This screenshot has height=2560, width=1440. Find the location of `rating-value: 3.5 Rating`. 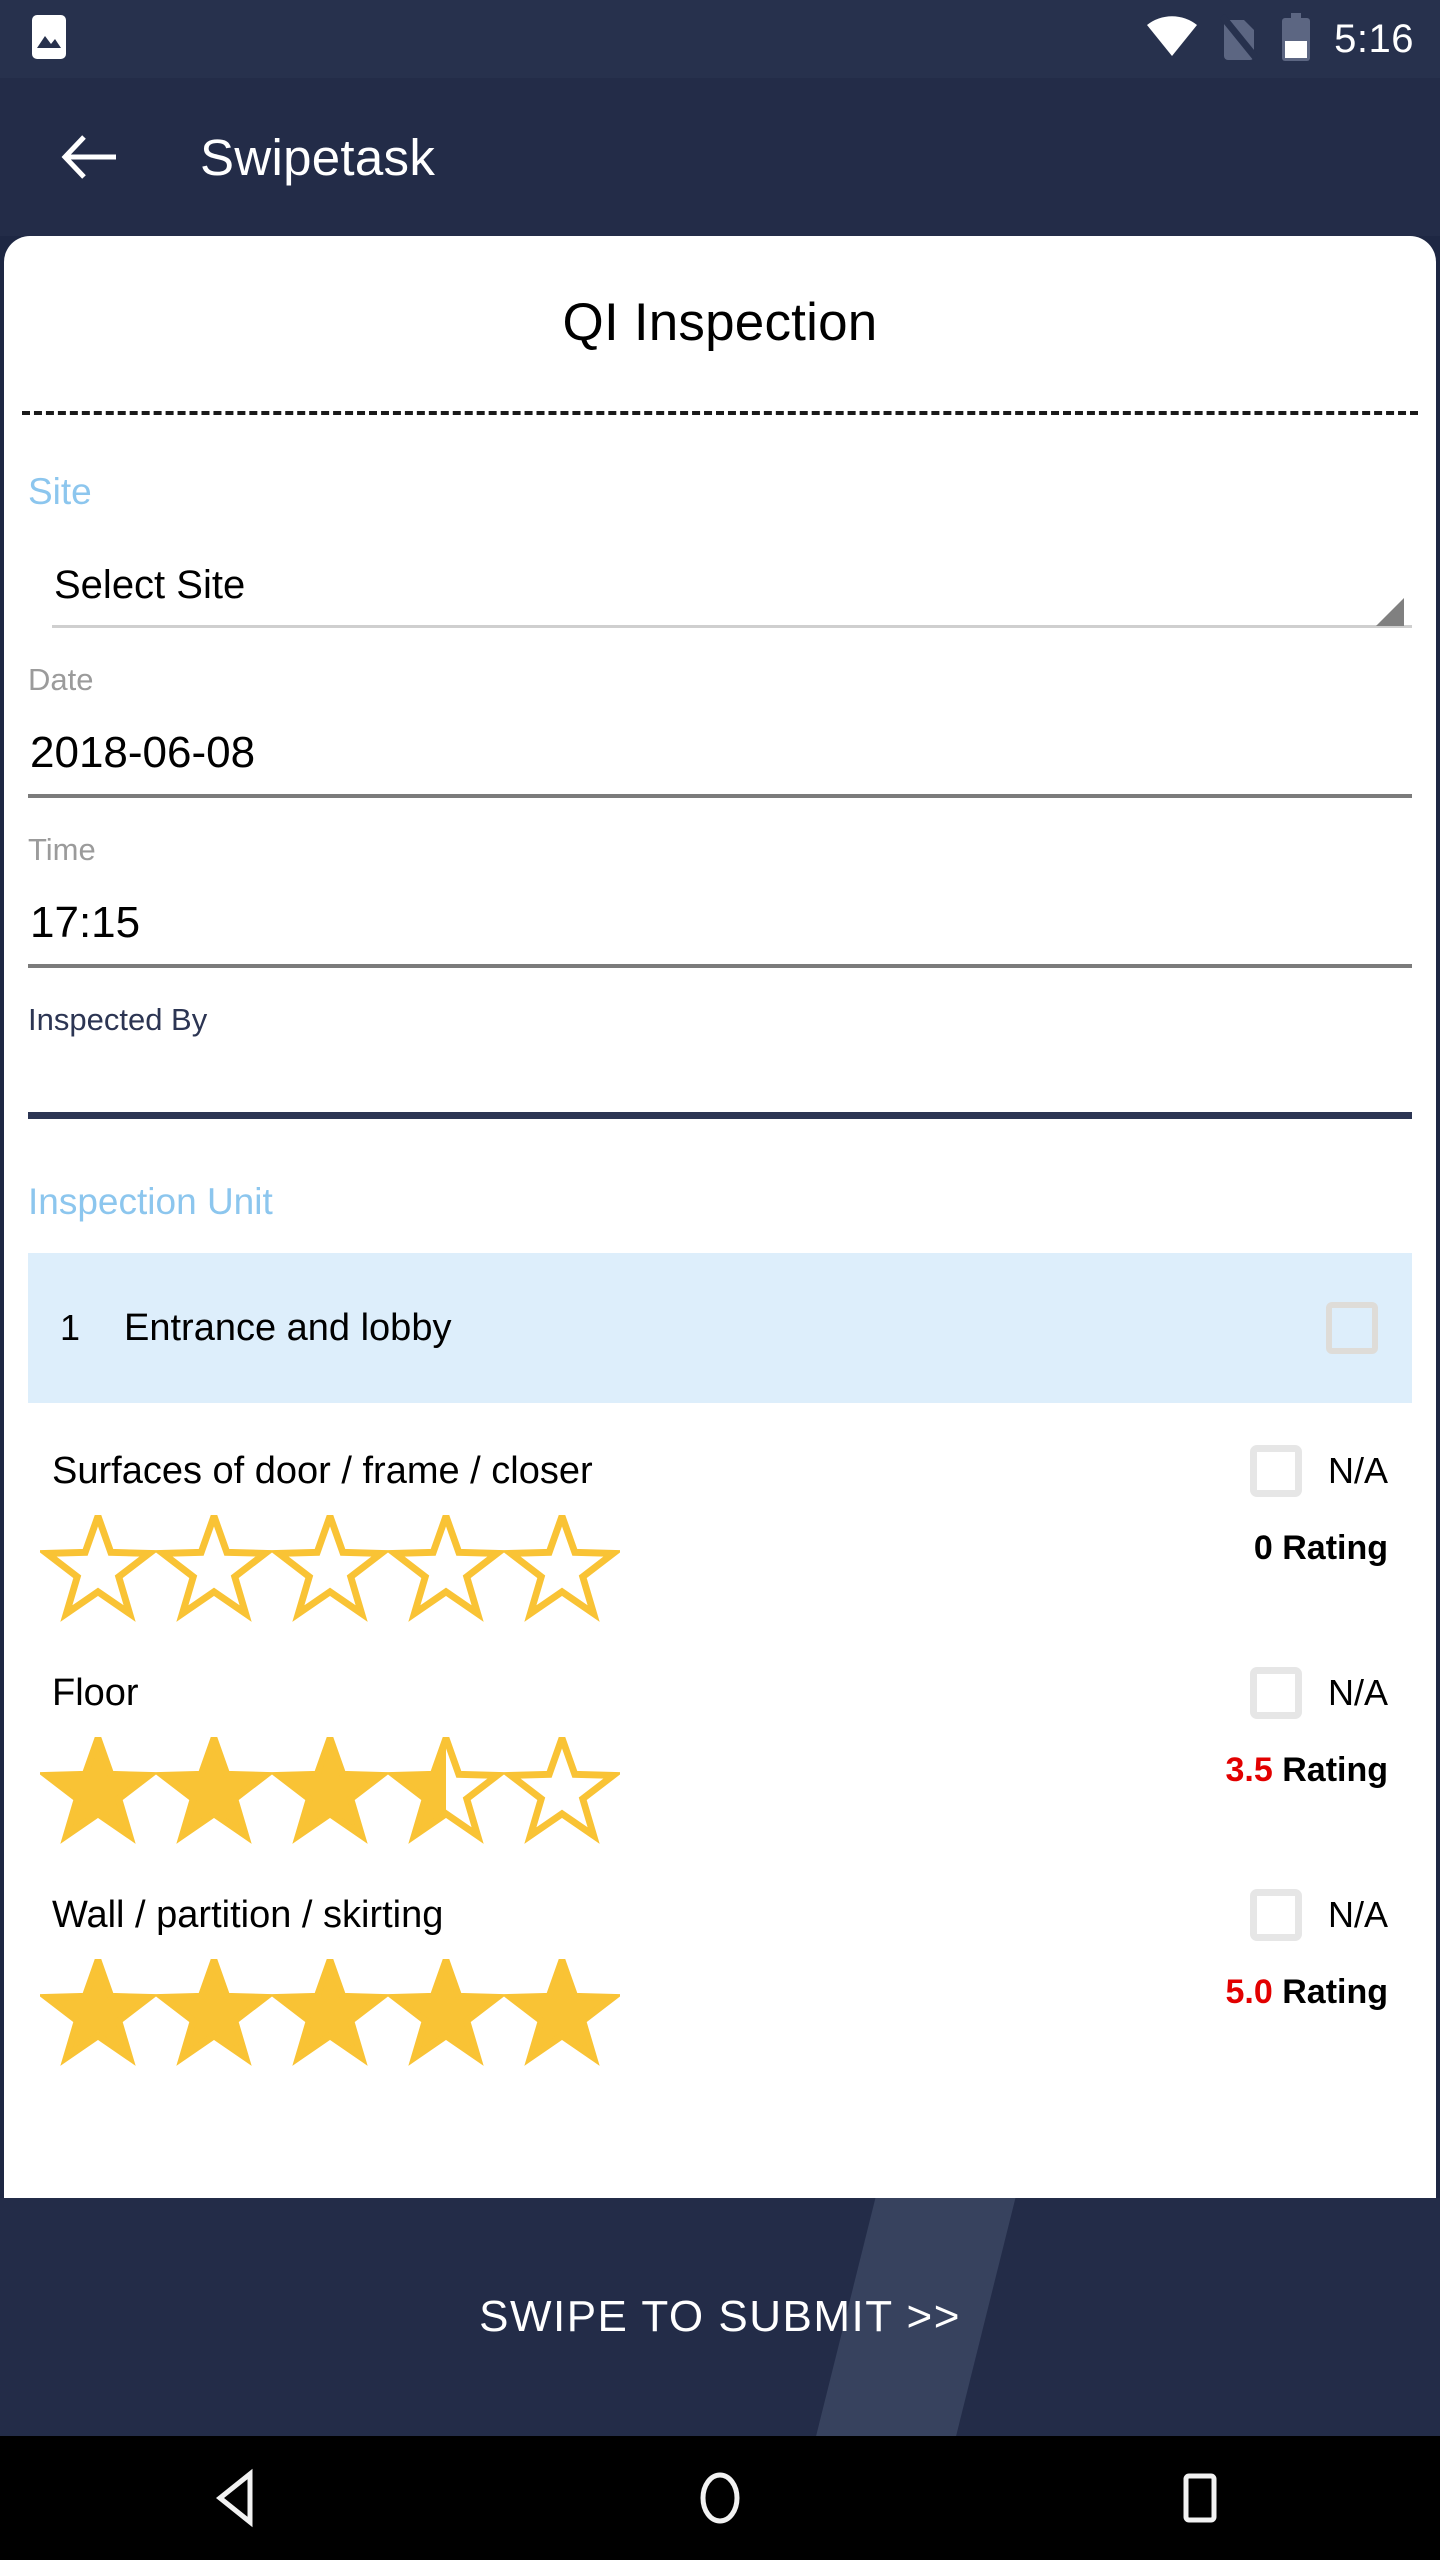

rating-value: 3.5 Rating is located at coordinates (1307, 1770).